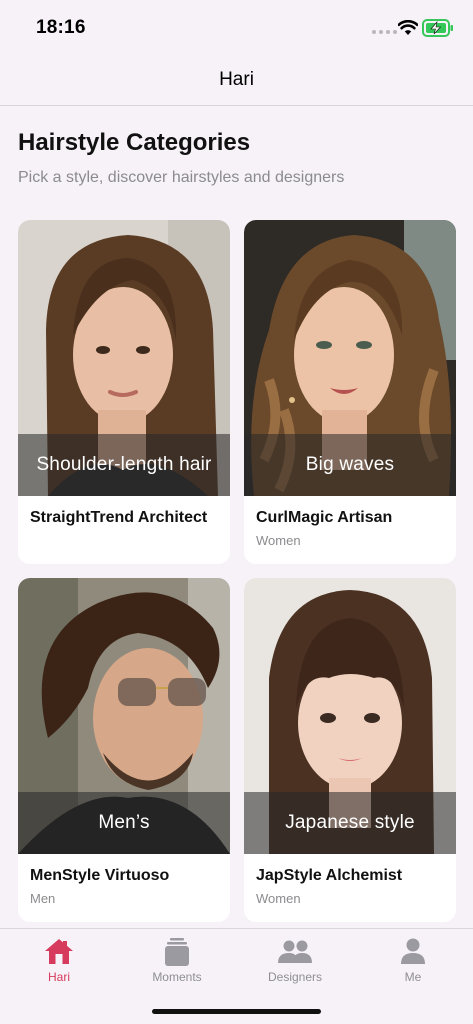 The width and height of the screenshot is (473, 1024). I want to click on tab-label: Hari, so click(58, 977).